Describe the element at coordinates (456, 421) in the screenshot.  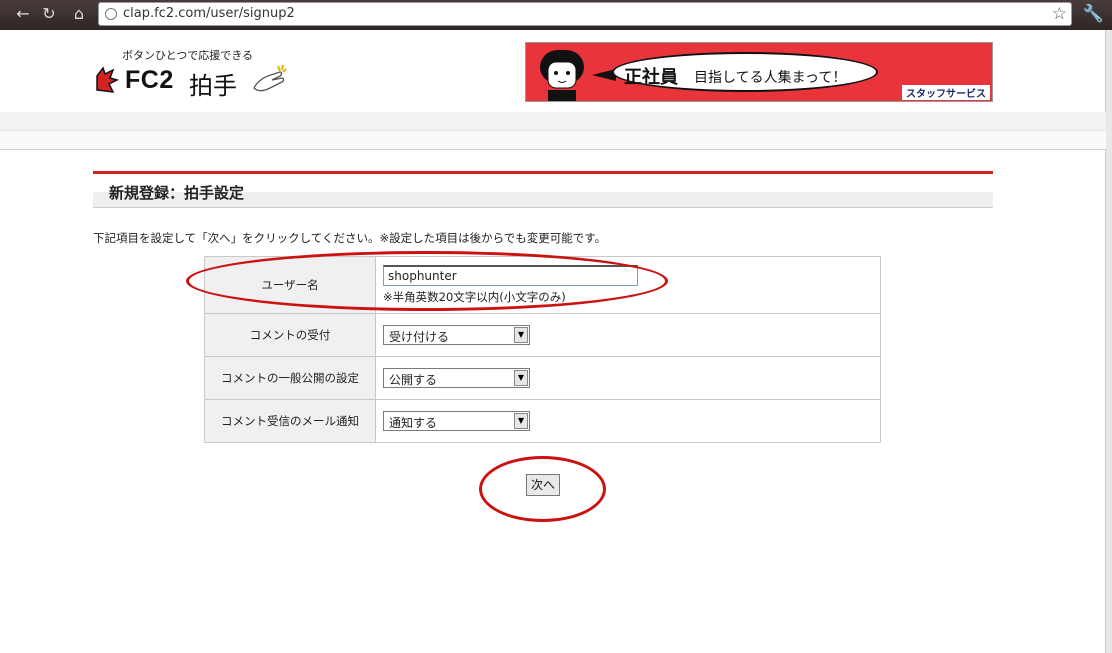
I see `comment-mail-select: 通知する ▼` at that location.